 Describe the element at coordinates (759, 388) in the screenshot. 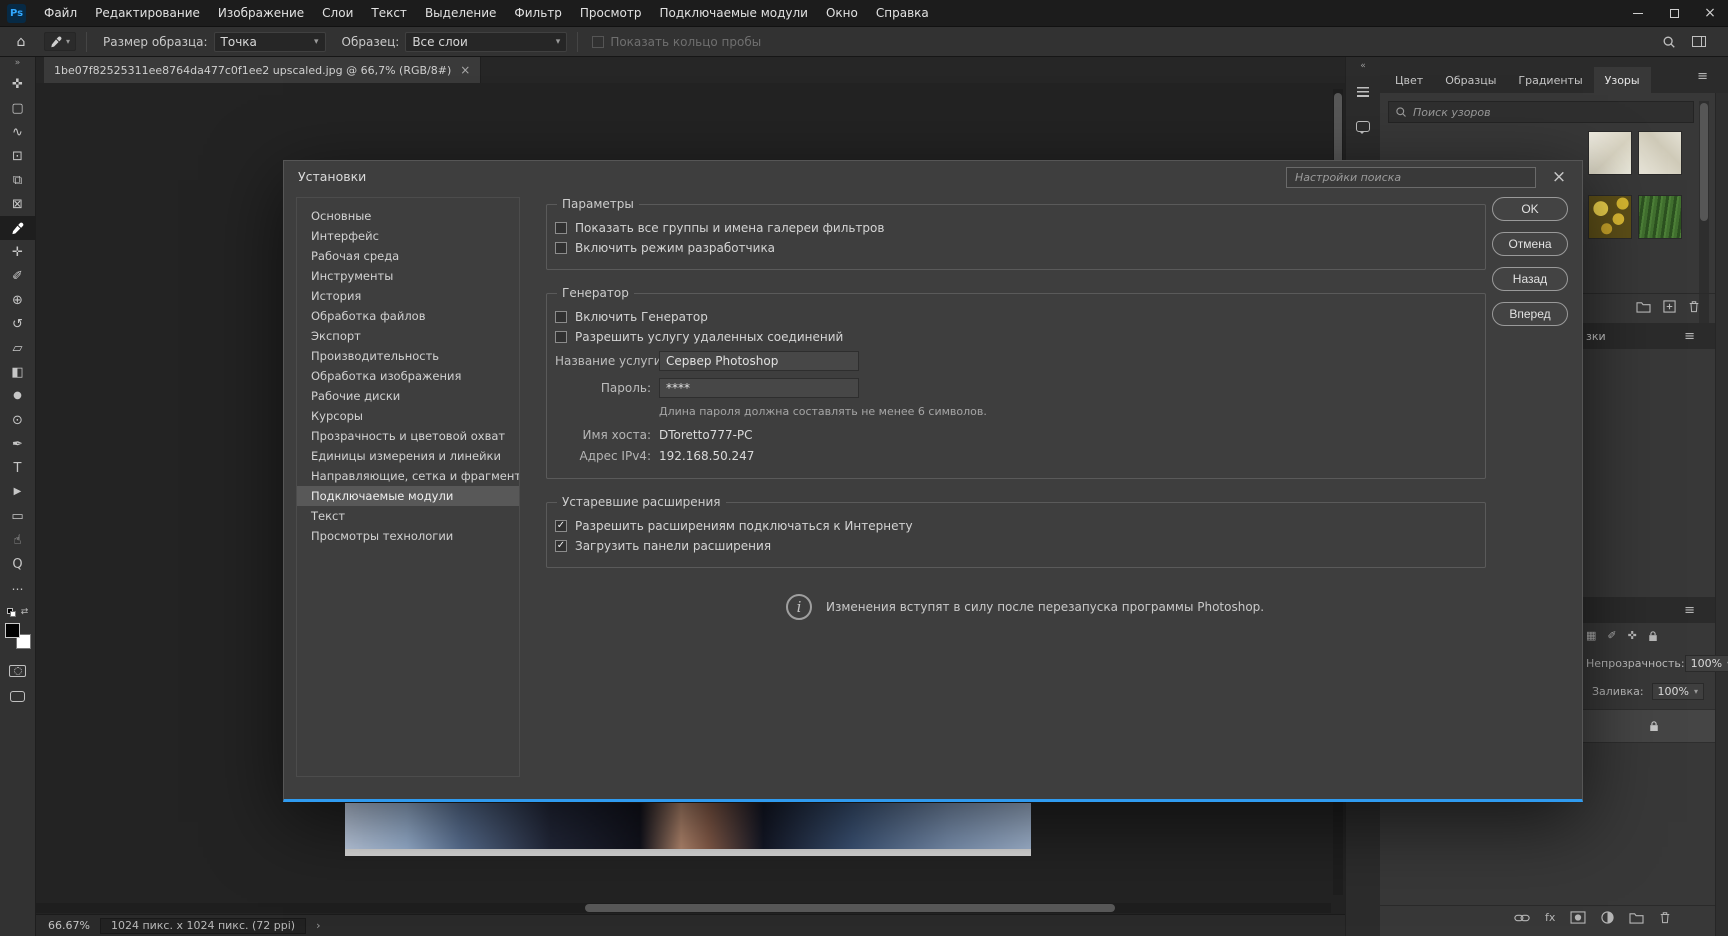

I see `password-input` at that location.